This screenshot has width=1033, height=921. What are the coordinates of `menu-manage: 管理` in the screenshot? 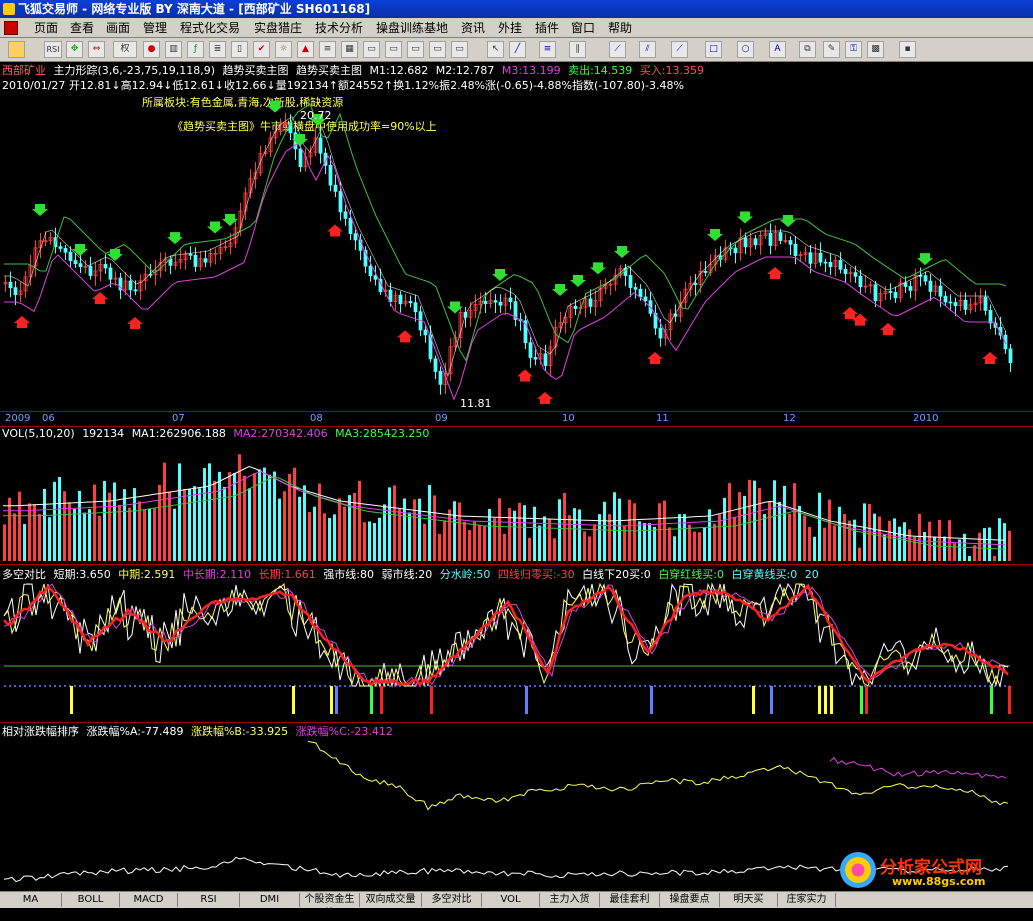 It's located at (155, 28).